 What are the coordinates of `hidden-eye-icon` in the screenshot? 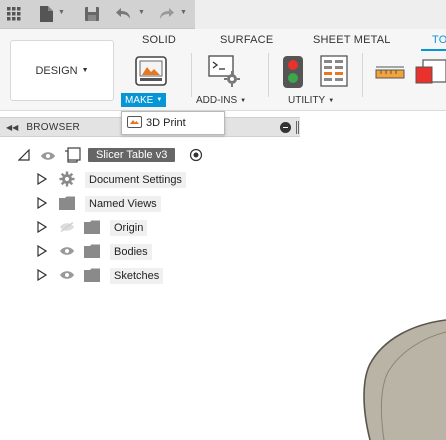 It's located at (67, 227).